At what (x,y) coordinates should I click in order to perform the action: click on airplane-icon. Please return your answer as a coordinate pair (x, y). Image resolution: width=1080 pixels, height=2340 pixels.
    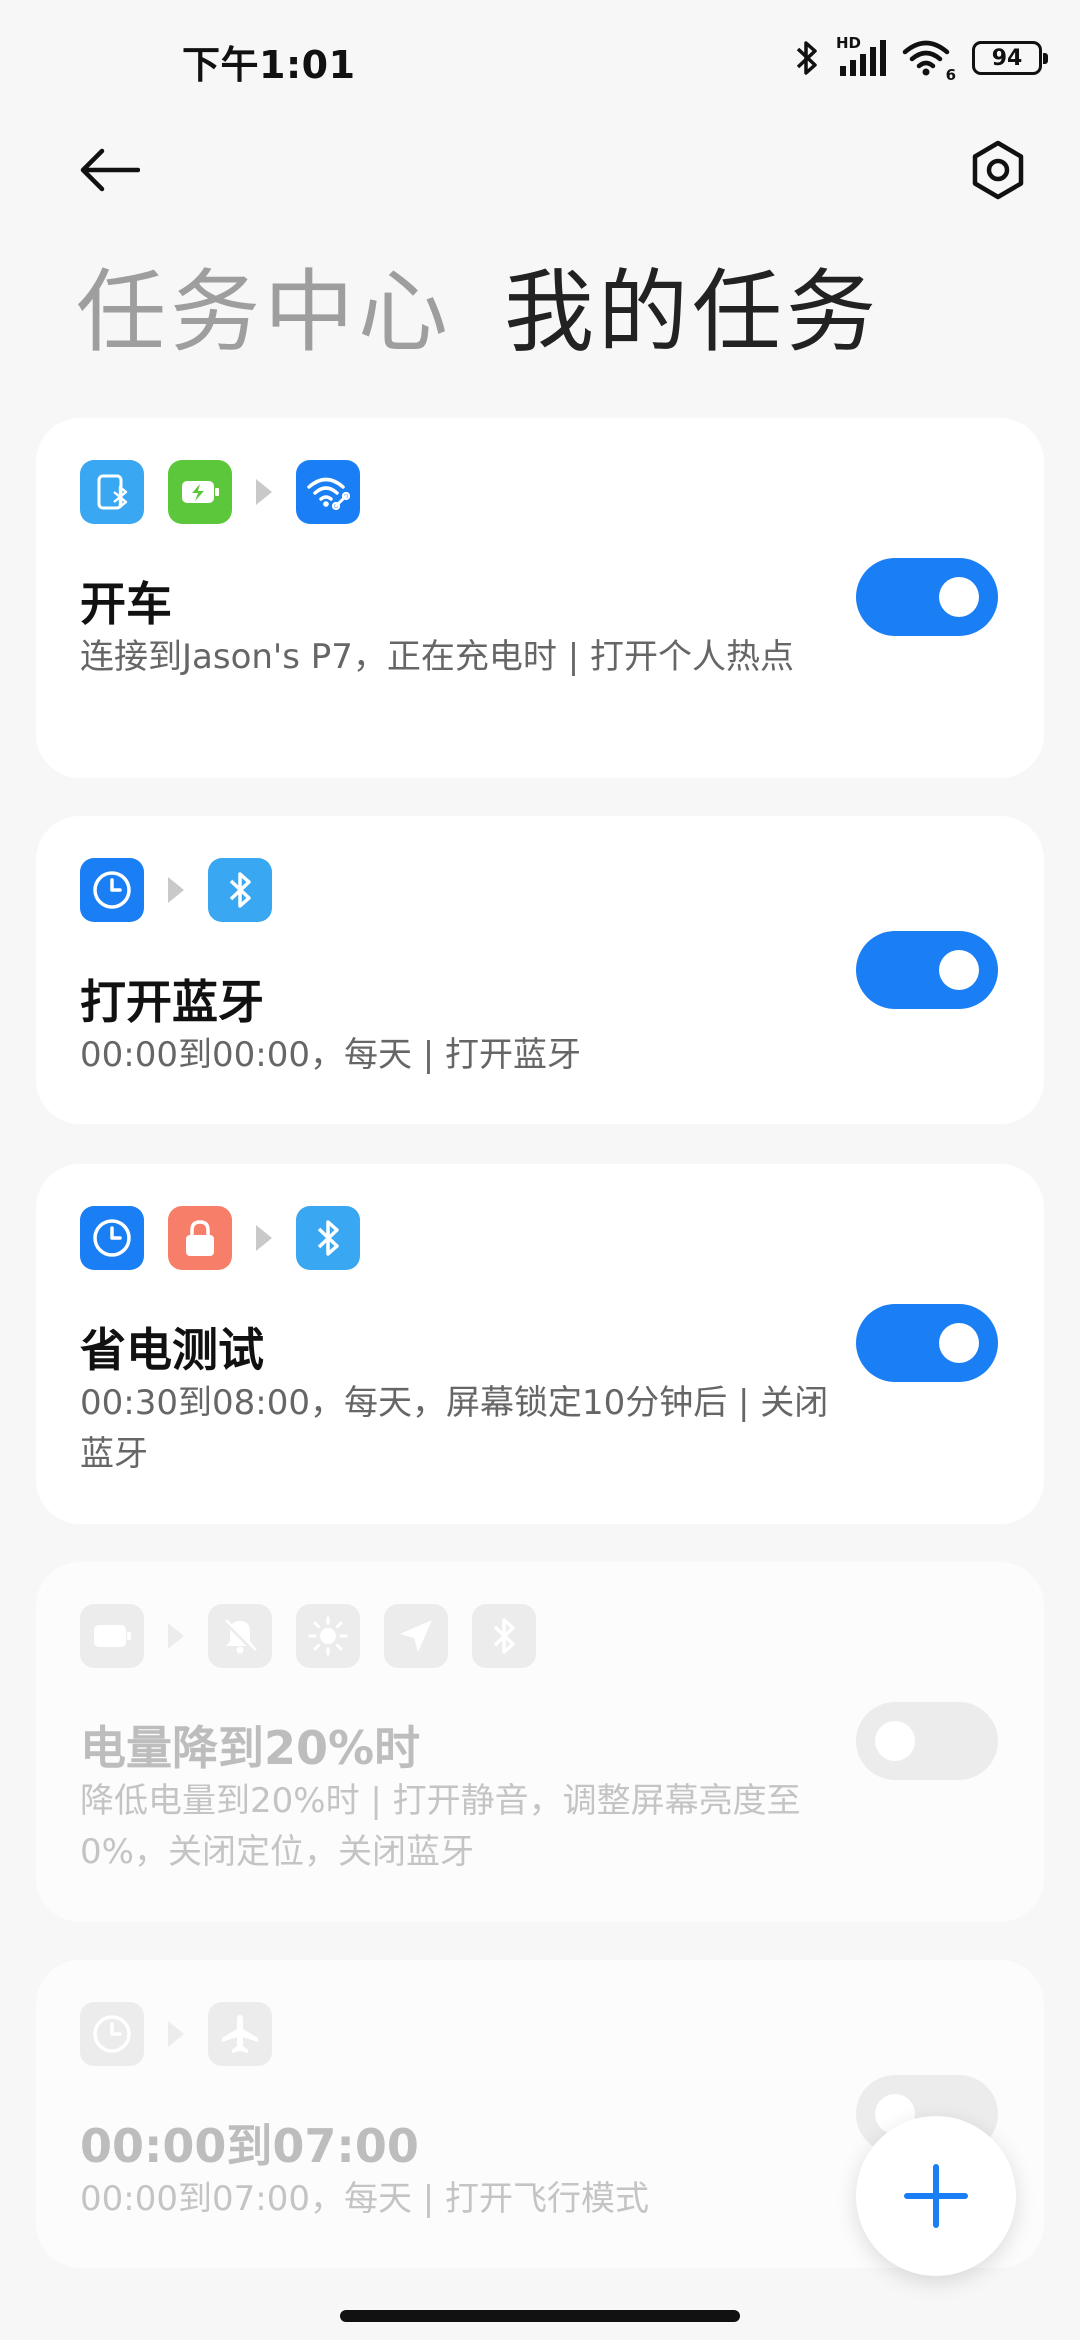
    Looking at the image, I should click on (240, 2034).